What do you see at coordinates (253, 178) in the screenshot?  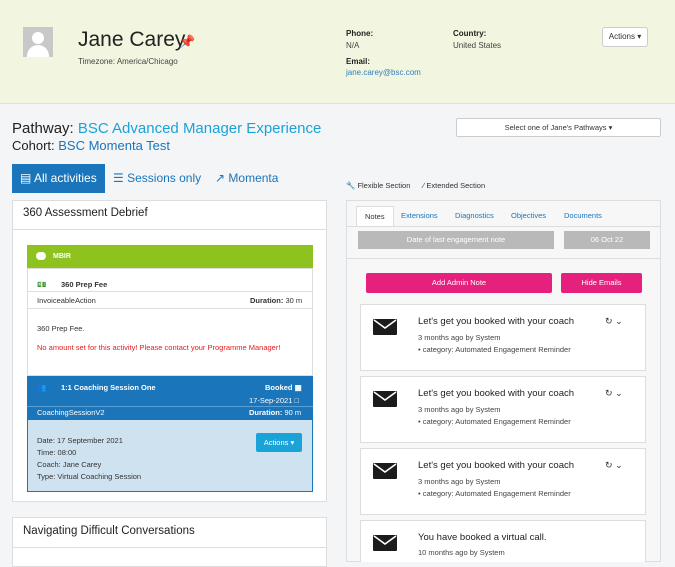 I see `tab-momenta-label: Momenta` at bounding box center [253, 178].